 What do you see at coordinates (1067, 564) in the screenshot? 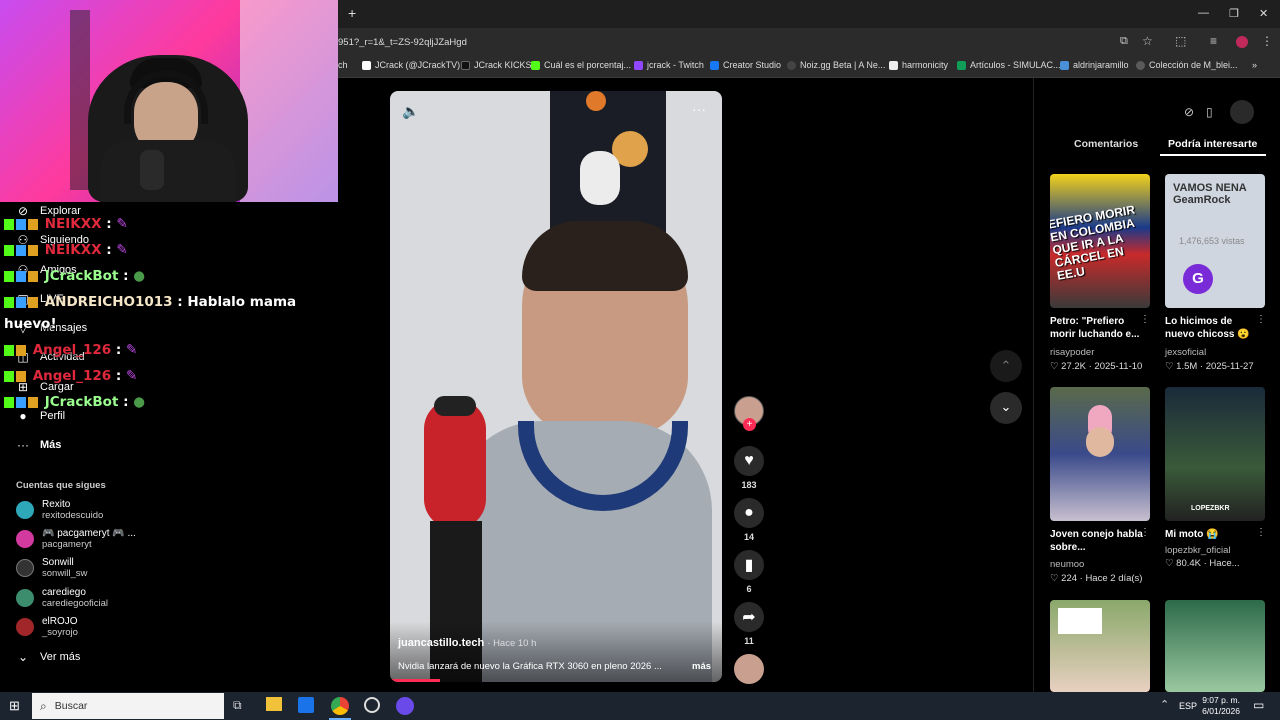
I see `video-author: neumoo` at bounding box center [1067, 564].